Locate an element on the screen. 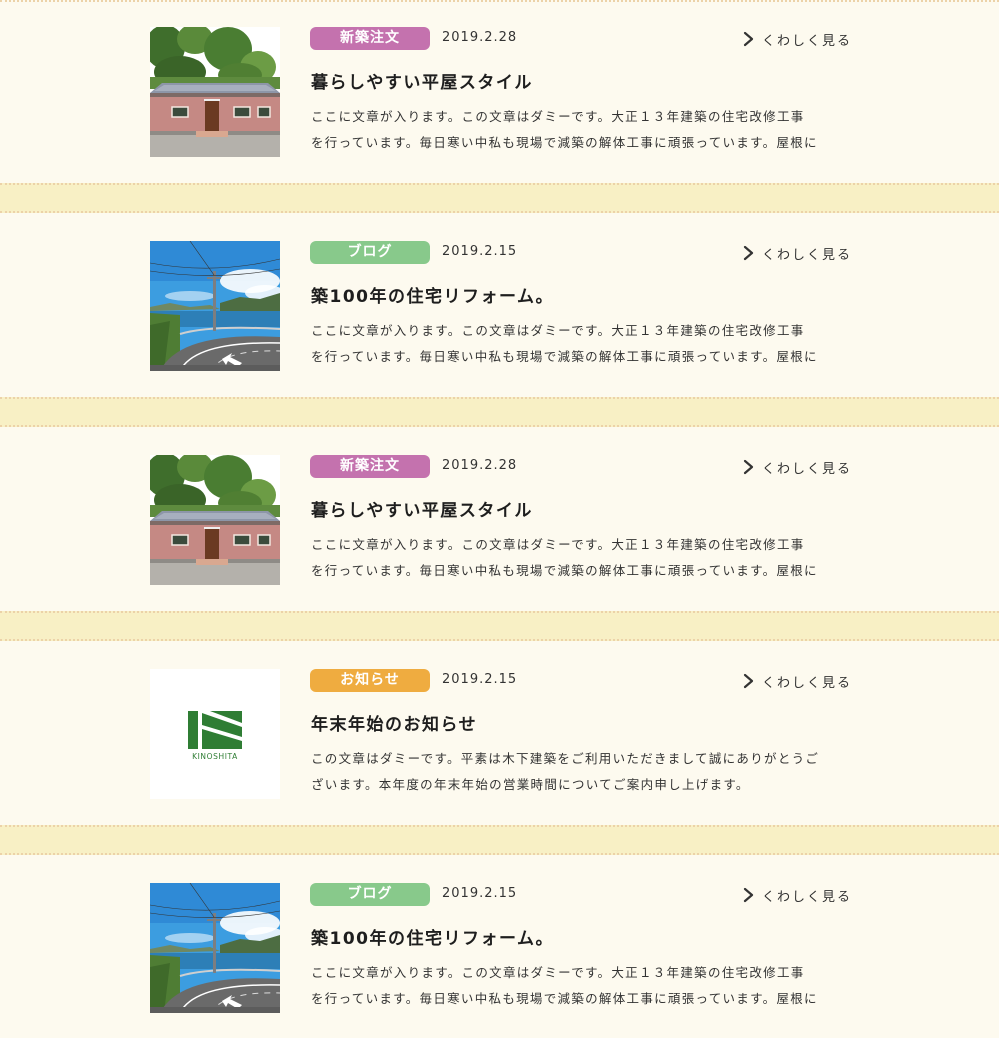  logo-text: KINOSHITA is located at coordinates (215, 756).